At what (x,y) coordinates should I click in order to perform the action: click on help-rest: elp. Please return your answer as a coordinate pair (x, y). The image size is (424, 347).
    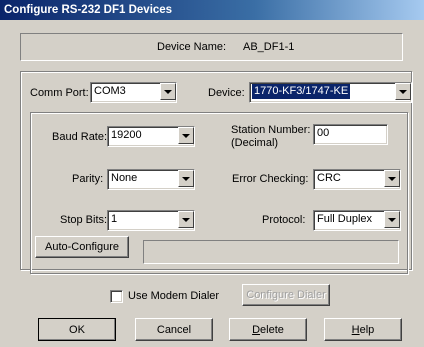
    Looking at the image, I should click on (367, 329).